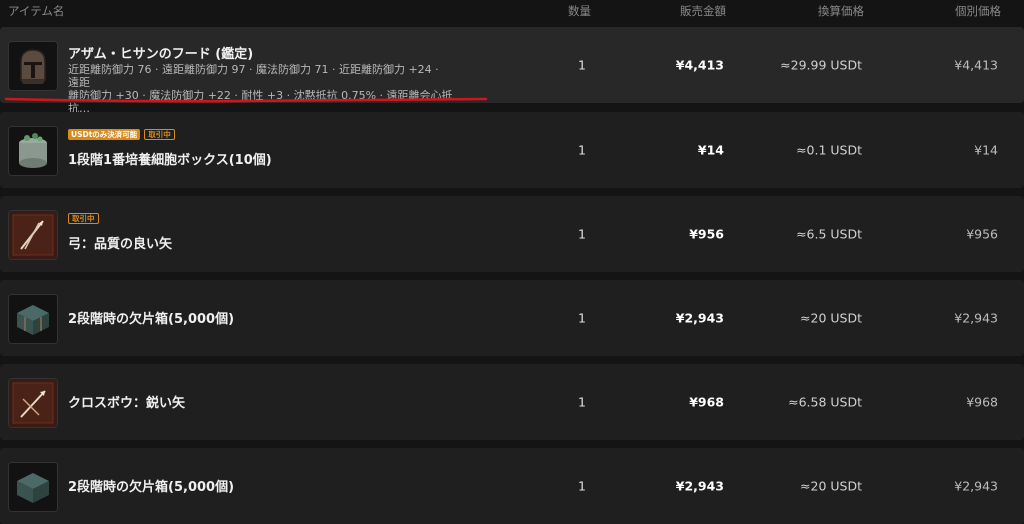 The image size is (1024, 524). Describe the element at coordinates (841, 11) in the screenshot. I see `header-converted-price: 換算価格` at that location.